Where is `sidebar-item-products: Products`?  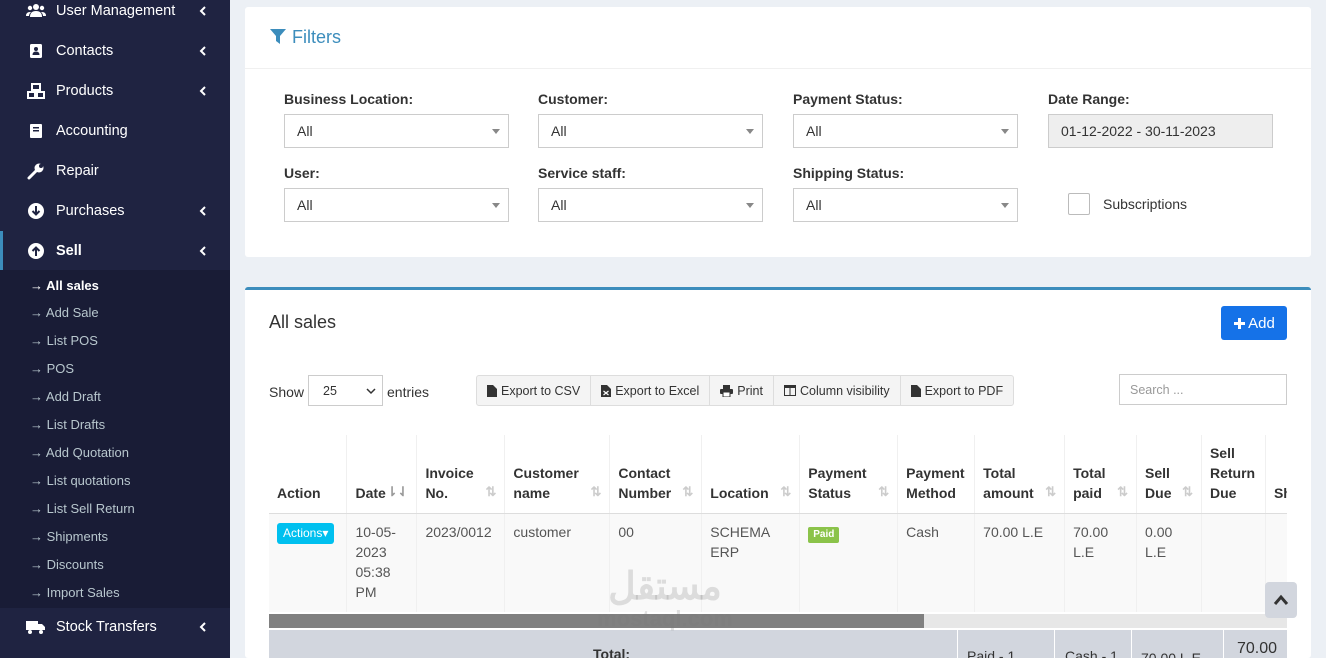
sidebar-item-products: Products is located at coordinates (115, 91).